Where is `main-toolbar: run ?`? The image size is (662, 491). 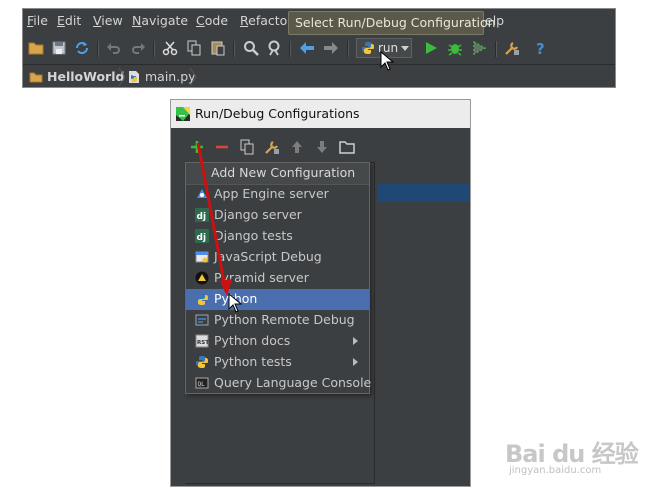 main-toolbar: run ? is located at coordinates (319, 49).